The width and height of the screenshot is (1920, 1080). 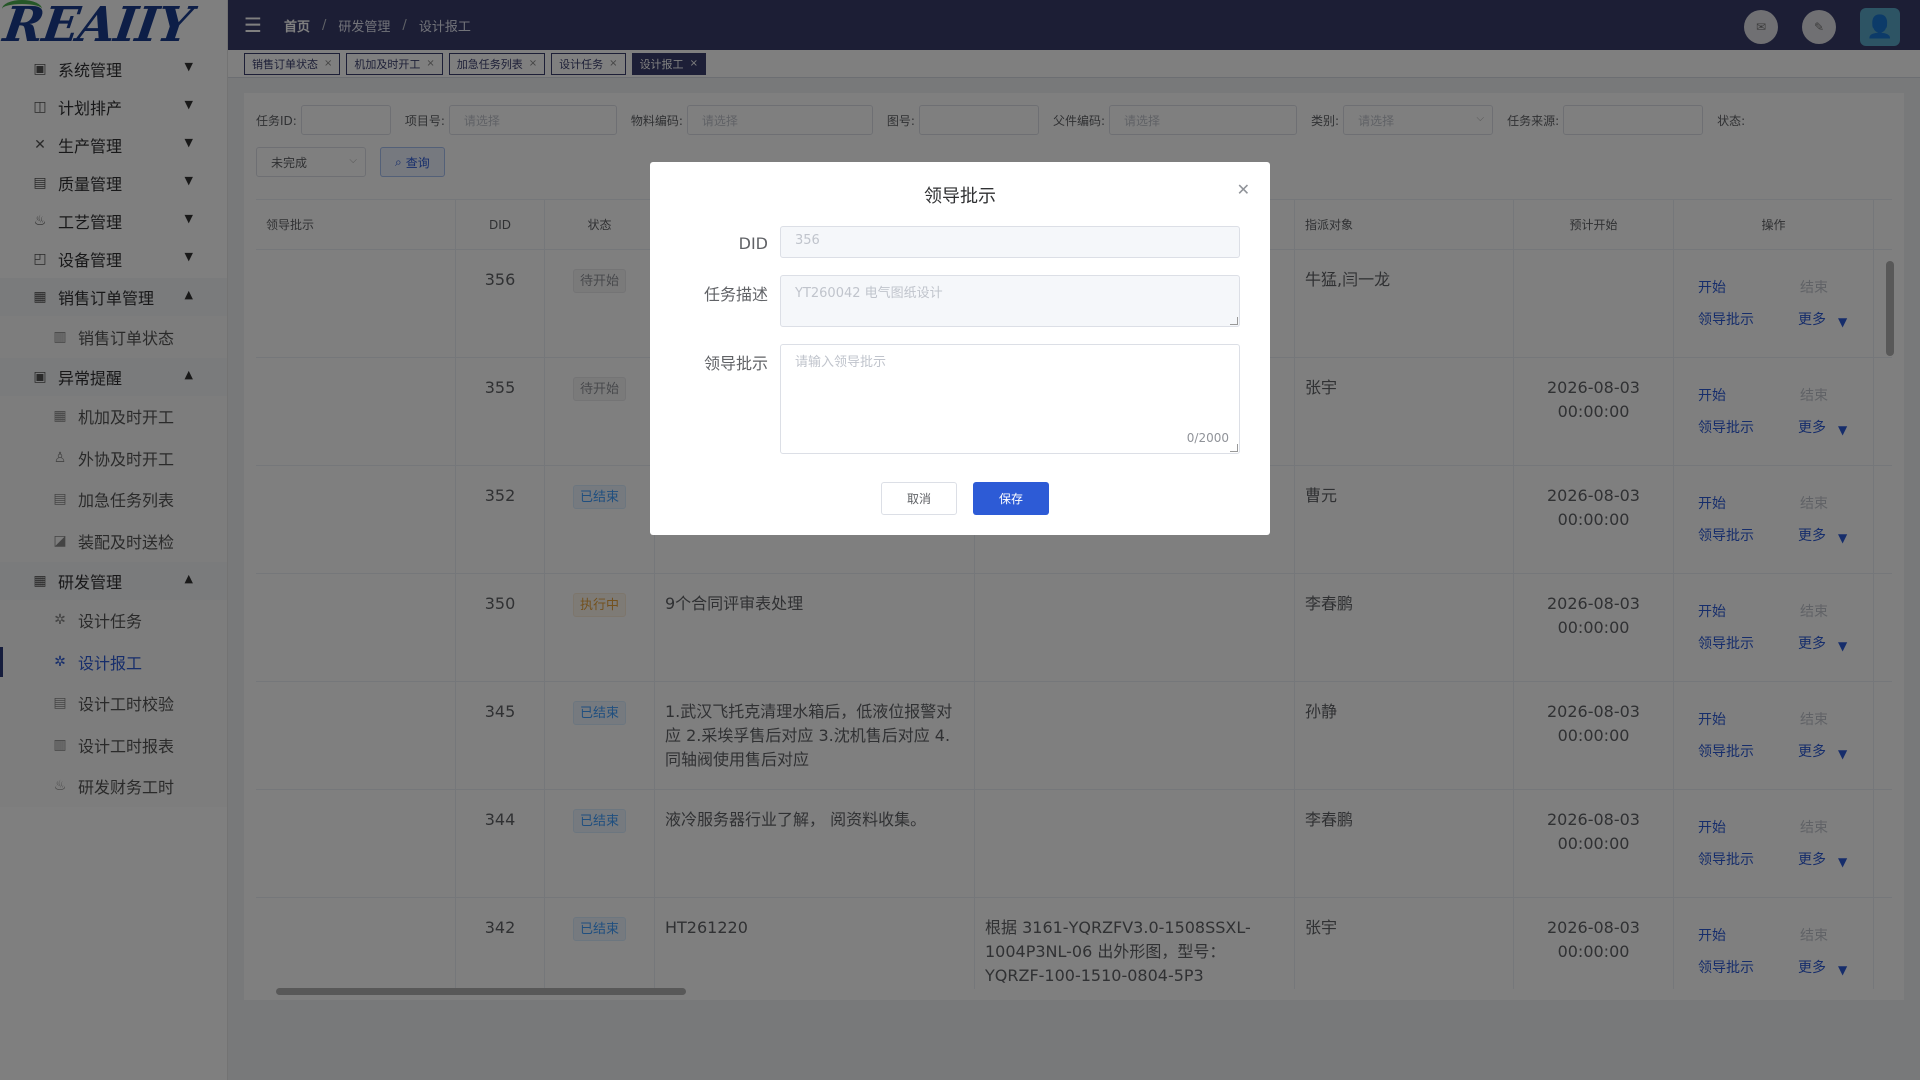 I want to click on dialog-title: 领导批示, so click(x=960, y=196).